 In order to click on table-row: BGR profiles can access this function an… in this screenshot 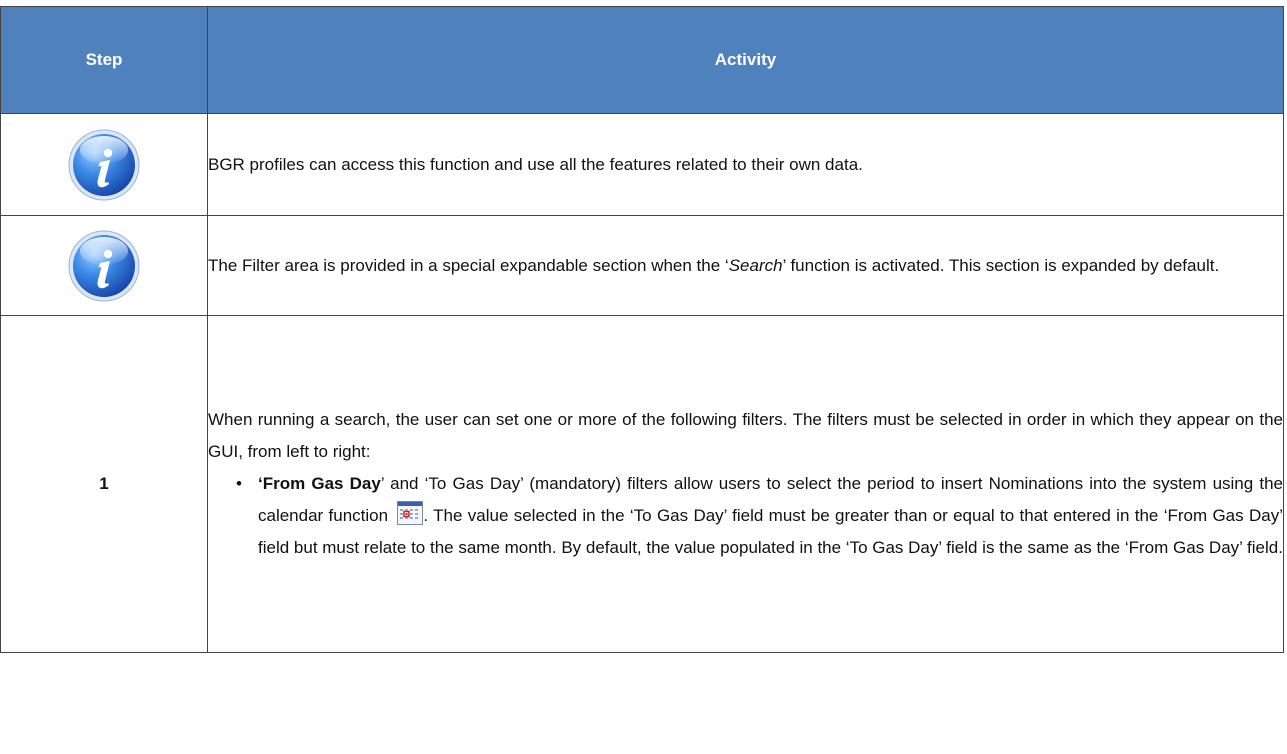, I will do `click(642, 164)`.